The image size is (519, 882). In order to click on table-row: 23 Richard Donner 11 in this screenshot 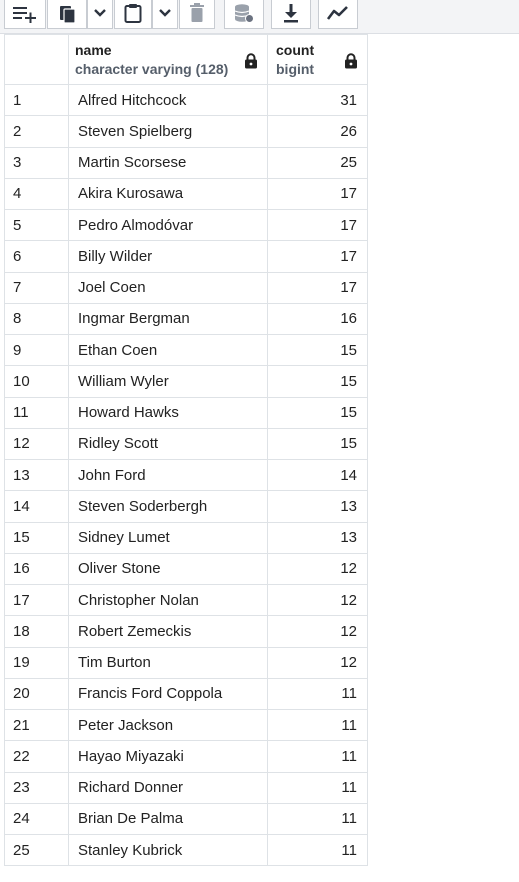, I will do `click(186, 787)`.